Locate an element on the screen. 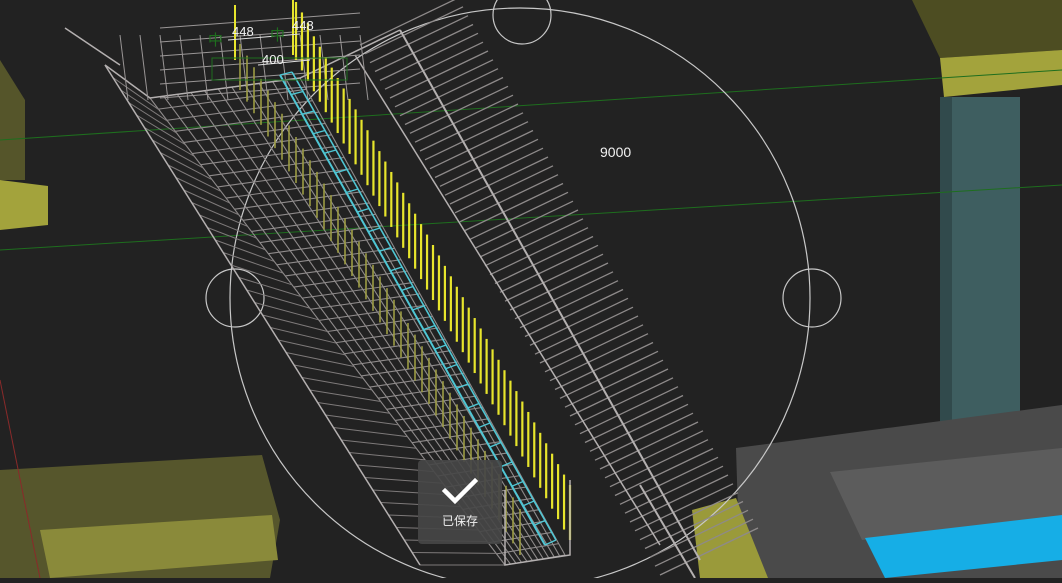 The width and height of the screenshot is (1062, 583). side-mesh-end-edge is located at coordinates (667, 531).